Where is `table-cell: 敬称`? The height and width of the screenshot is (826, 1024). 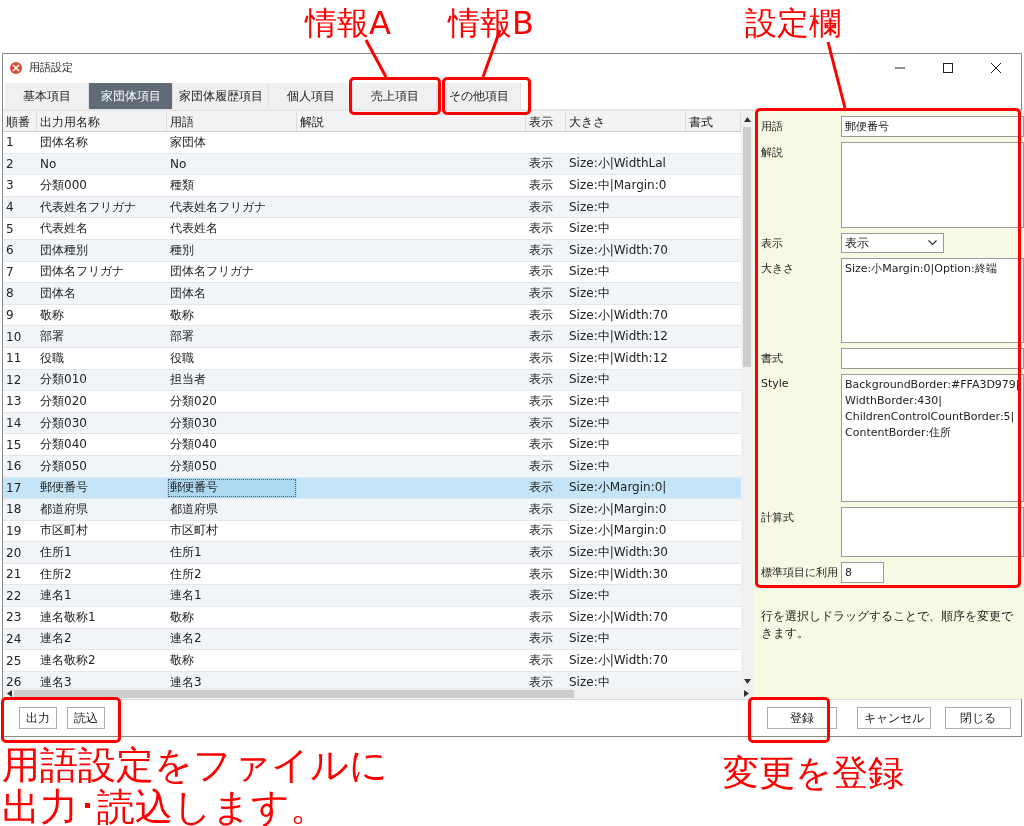
table-cell: 敬称 is located at coordinates (52, 315).